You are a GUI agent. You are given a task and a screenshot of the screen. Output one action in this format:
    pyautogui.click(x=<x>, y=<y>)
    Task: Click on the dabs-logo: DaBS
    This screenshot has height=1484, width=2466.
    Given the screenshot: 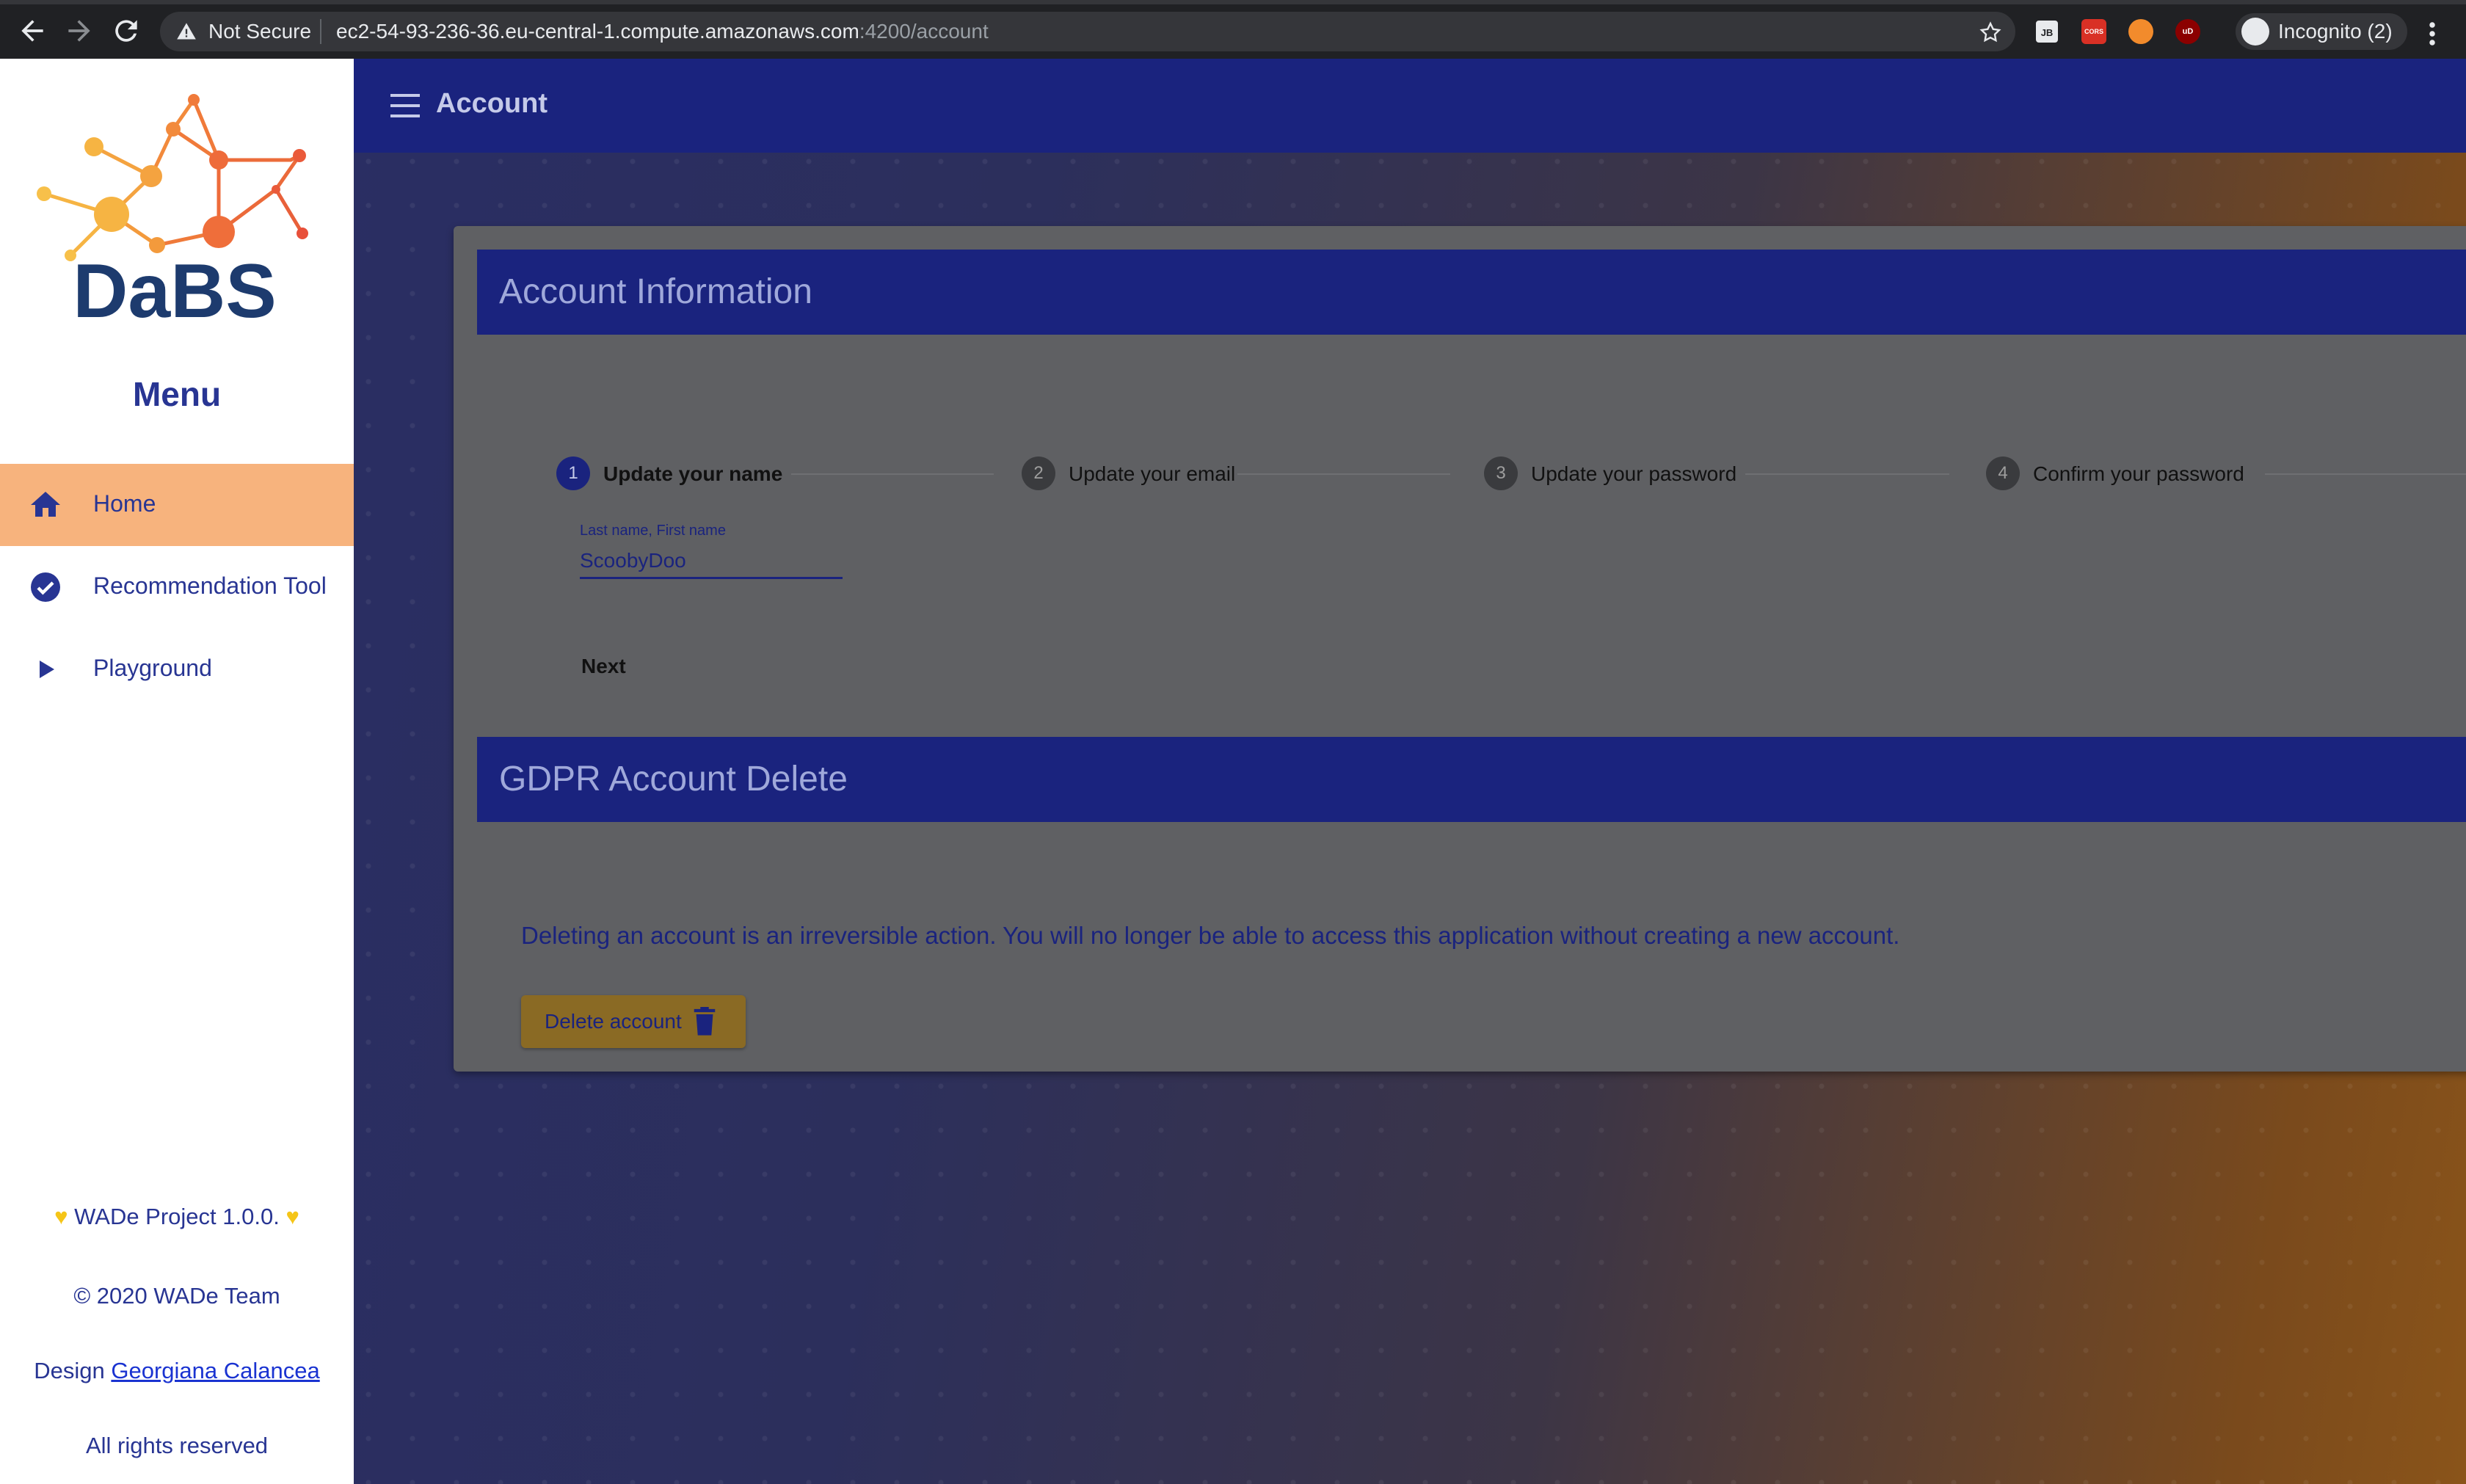 What is the action you would take?
    pyautogui.click(x=174, y=202)
    